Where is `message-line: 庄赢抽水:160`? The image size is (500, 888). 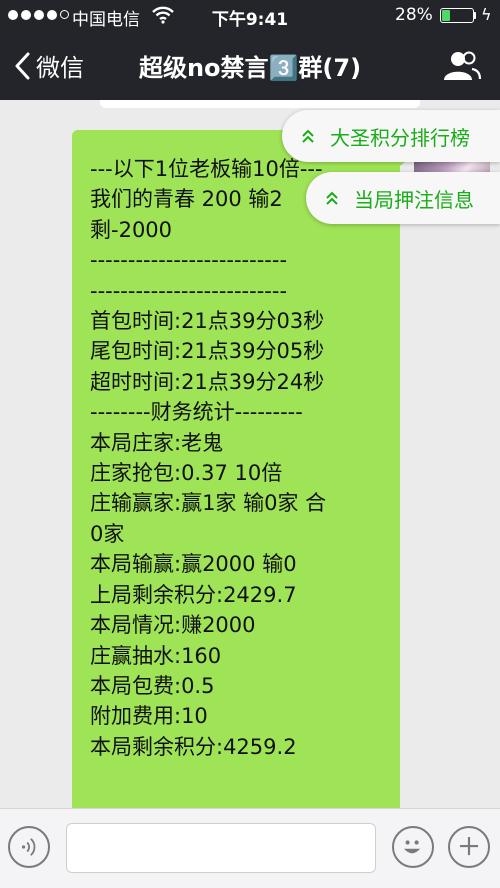 message-line: 庄赢抽水:160 is located at coordinates (156, 655).